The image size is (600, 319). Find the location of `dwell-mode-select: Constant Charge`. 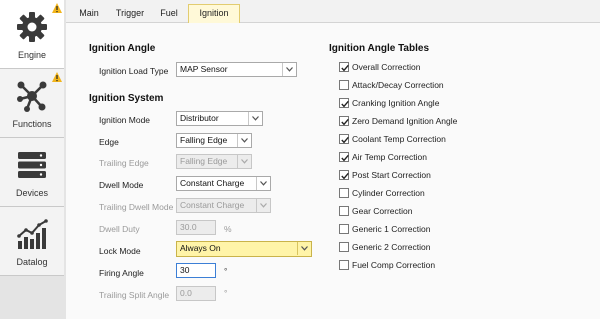

dwell-mode-select: Constant Charge is located at coordinates (223, 183).